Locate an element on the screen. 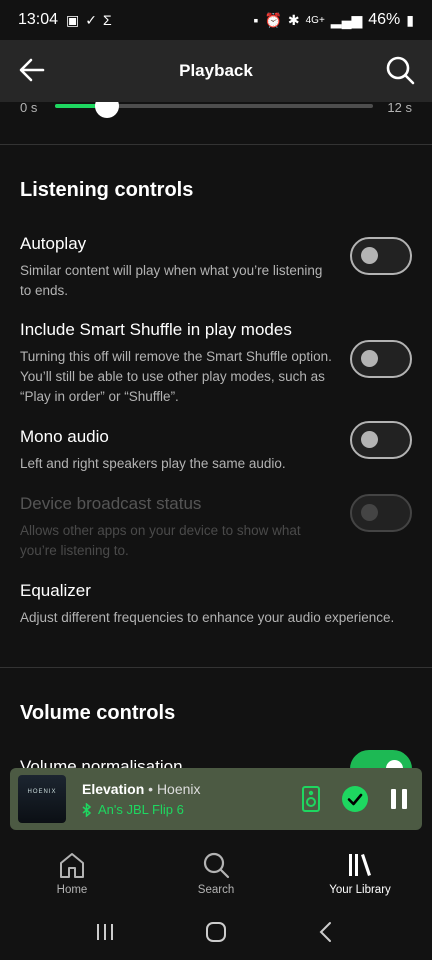  signal-icon: ▂▄▆ is located at coordinates (346, 19).